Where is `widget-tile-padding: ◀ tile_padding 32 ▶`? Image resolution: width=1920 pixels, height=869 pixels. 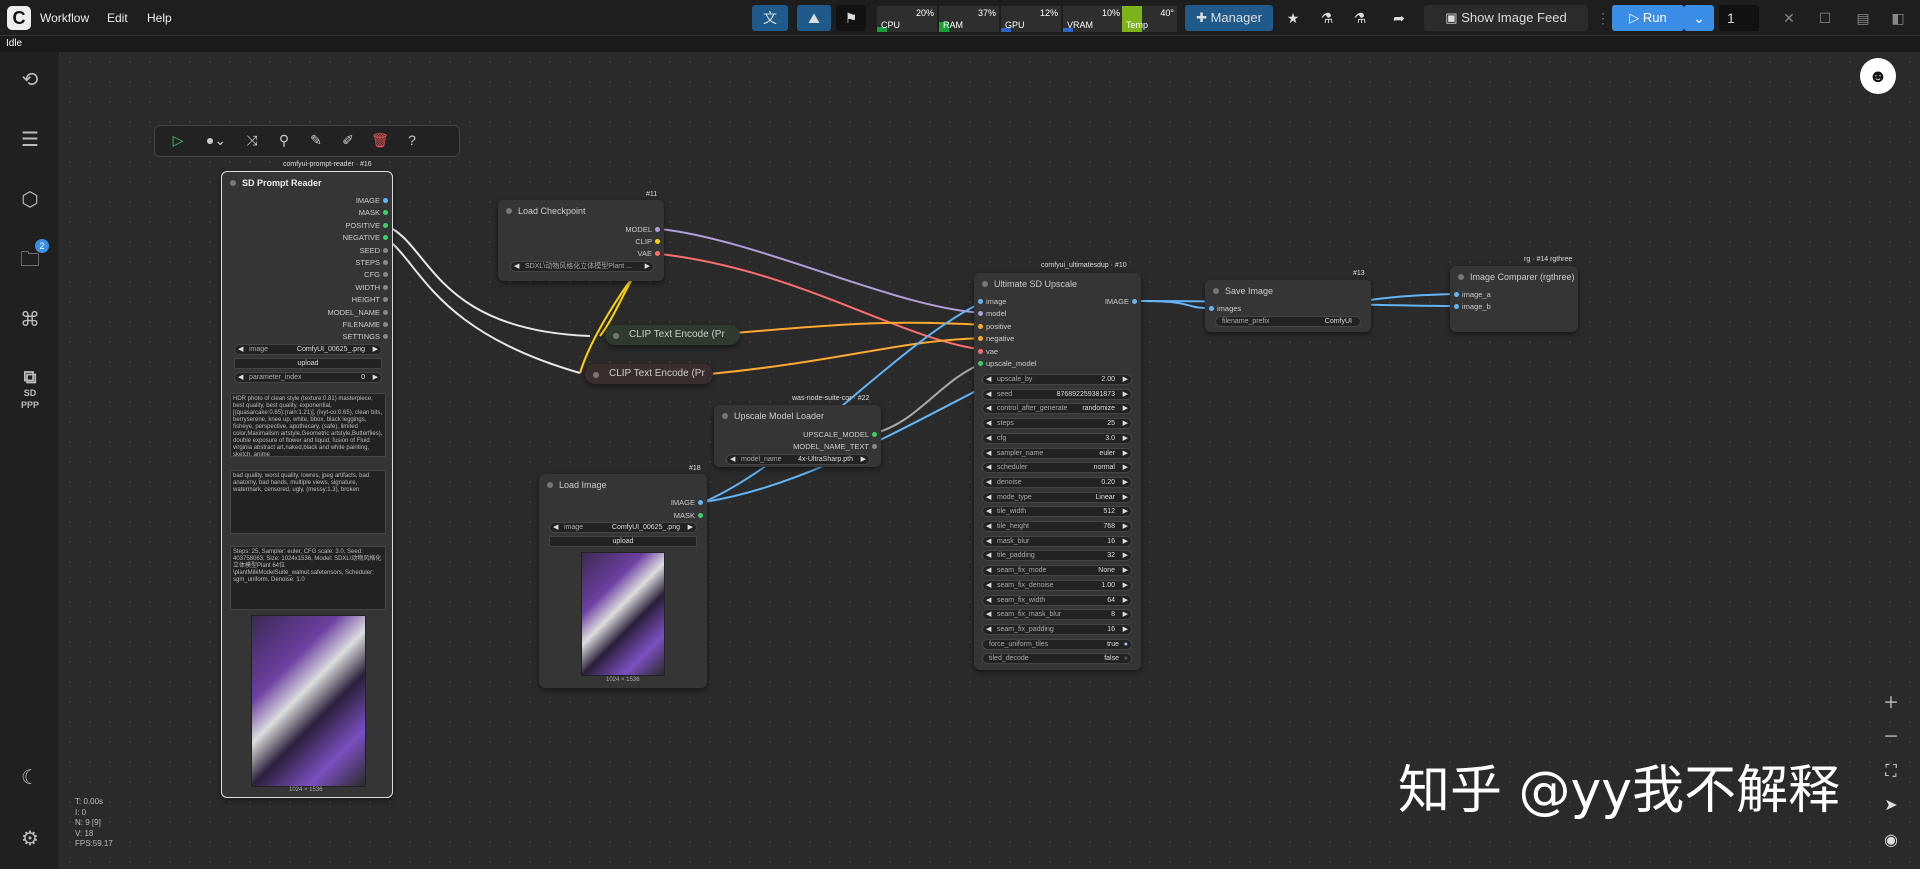 widget-tile-padding: ◀ tile_padding 32 ▶ is located at coordinates (1057, 556).